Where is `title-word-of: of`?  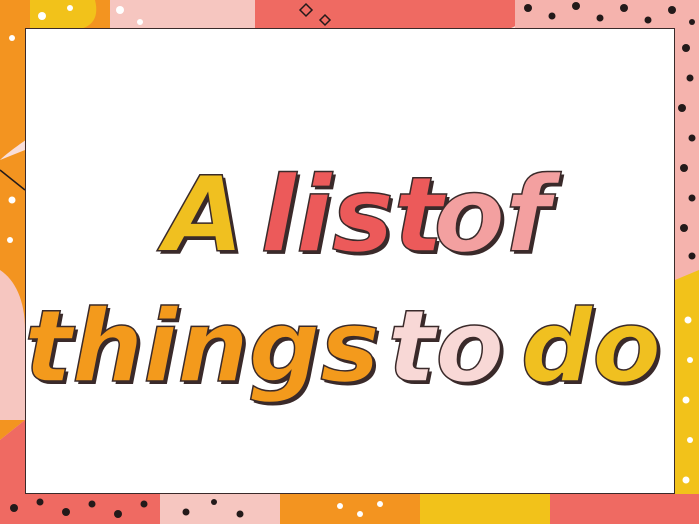 title-word-of: of is located at coordinates (498, 215).